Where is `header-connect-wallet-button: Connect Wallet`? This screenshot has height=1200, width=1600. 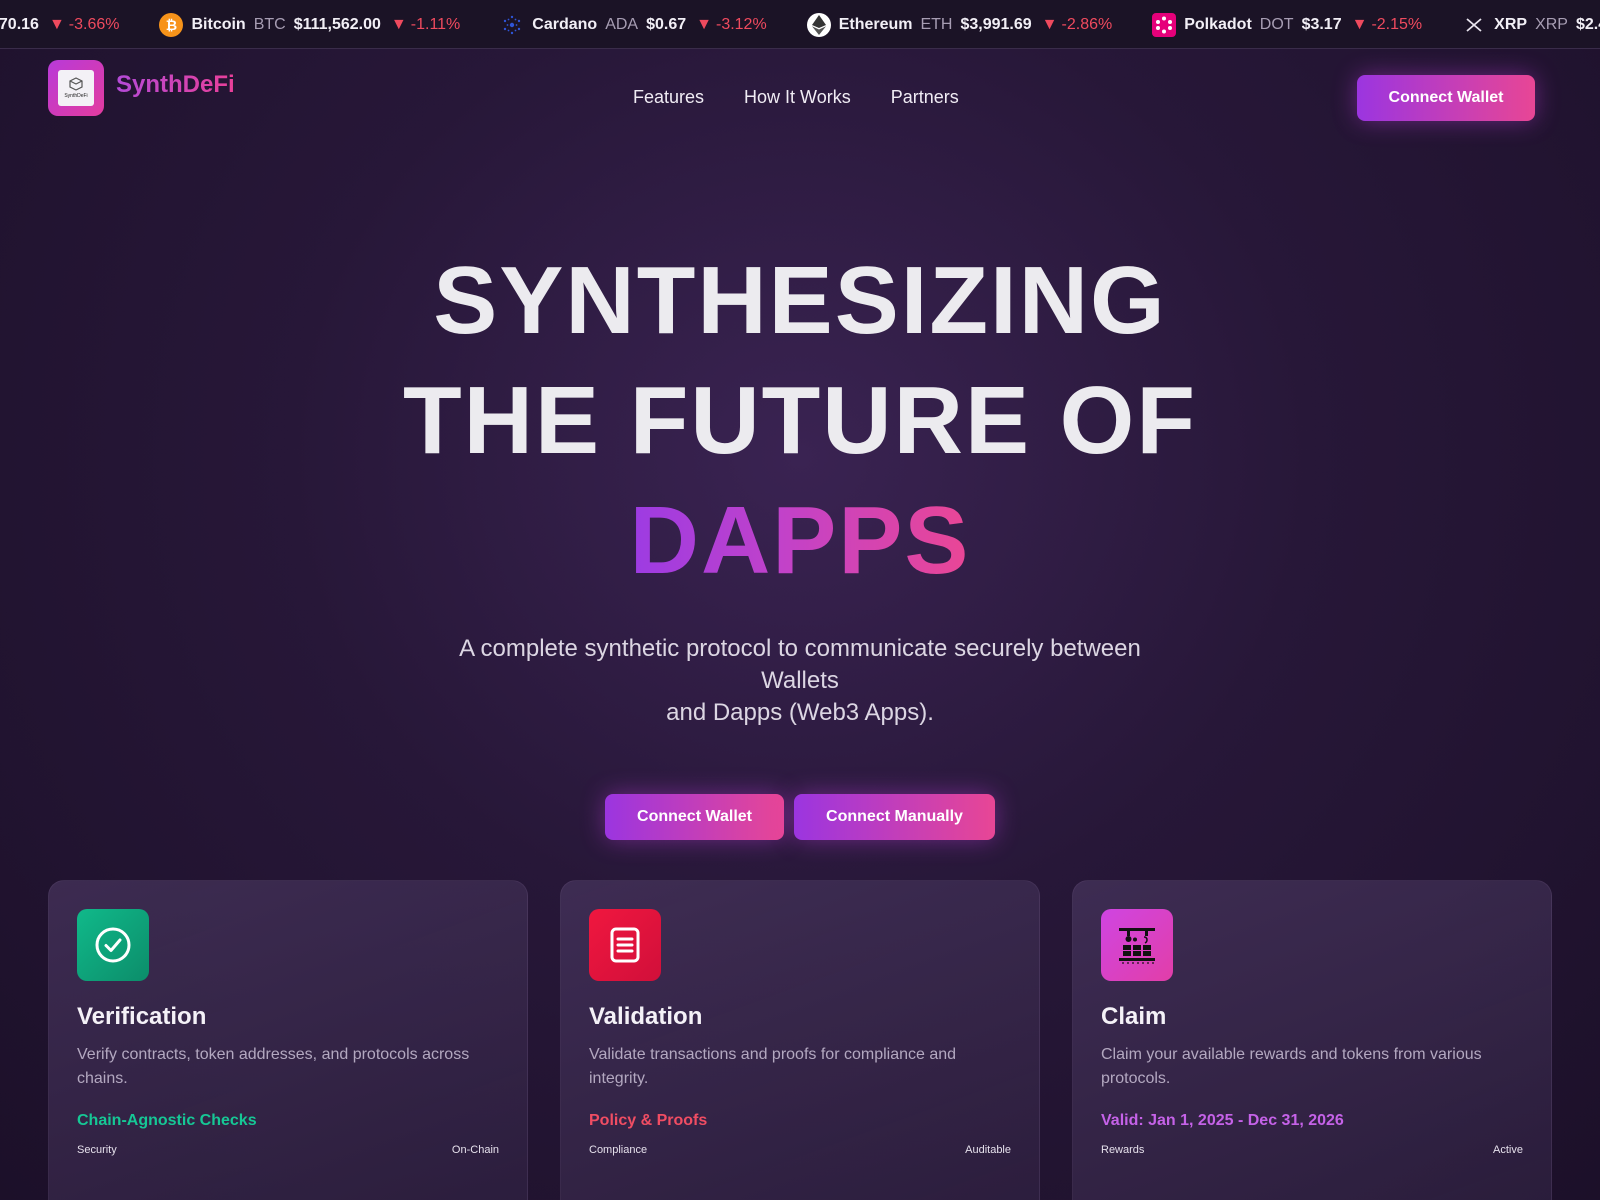
header-connect-wallet-button: Connect Wallet is located at coordinates (1446, 98).